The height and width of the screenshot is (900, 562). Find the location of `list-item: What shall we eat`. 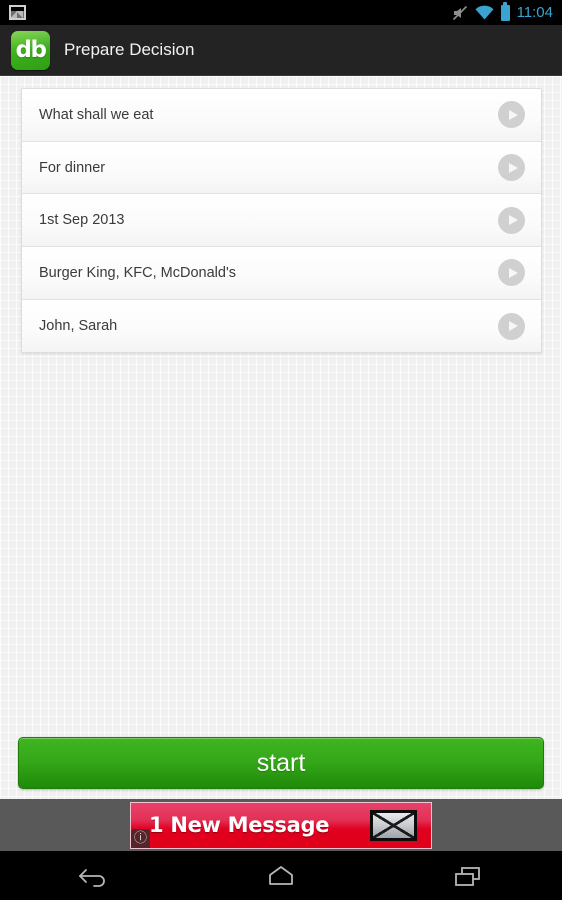

list-item: What shall we eat is located at coordinates (281, 115).